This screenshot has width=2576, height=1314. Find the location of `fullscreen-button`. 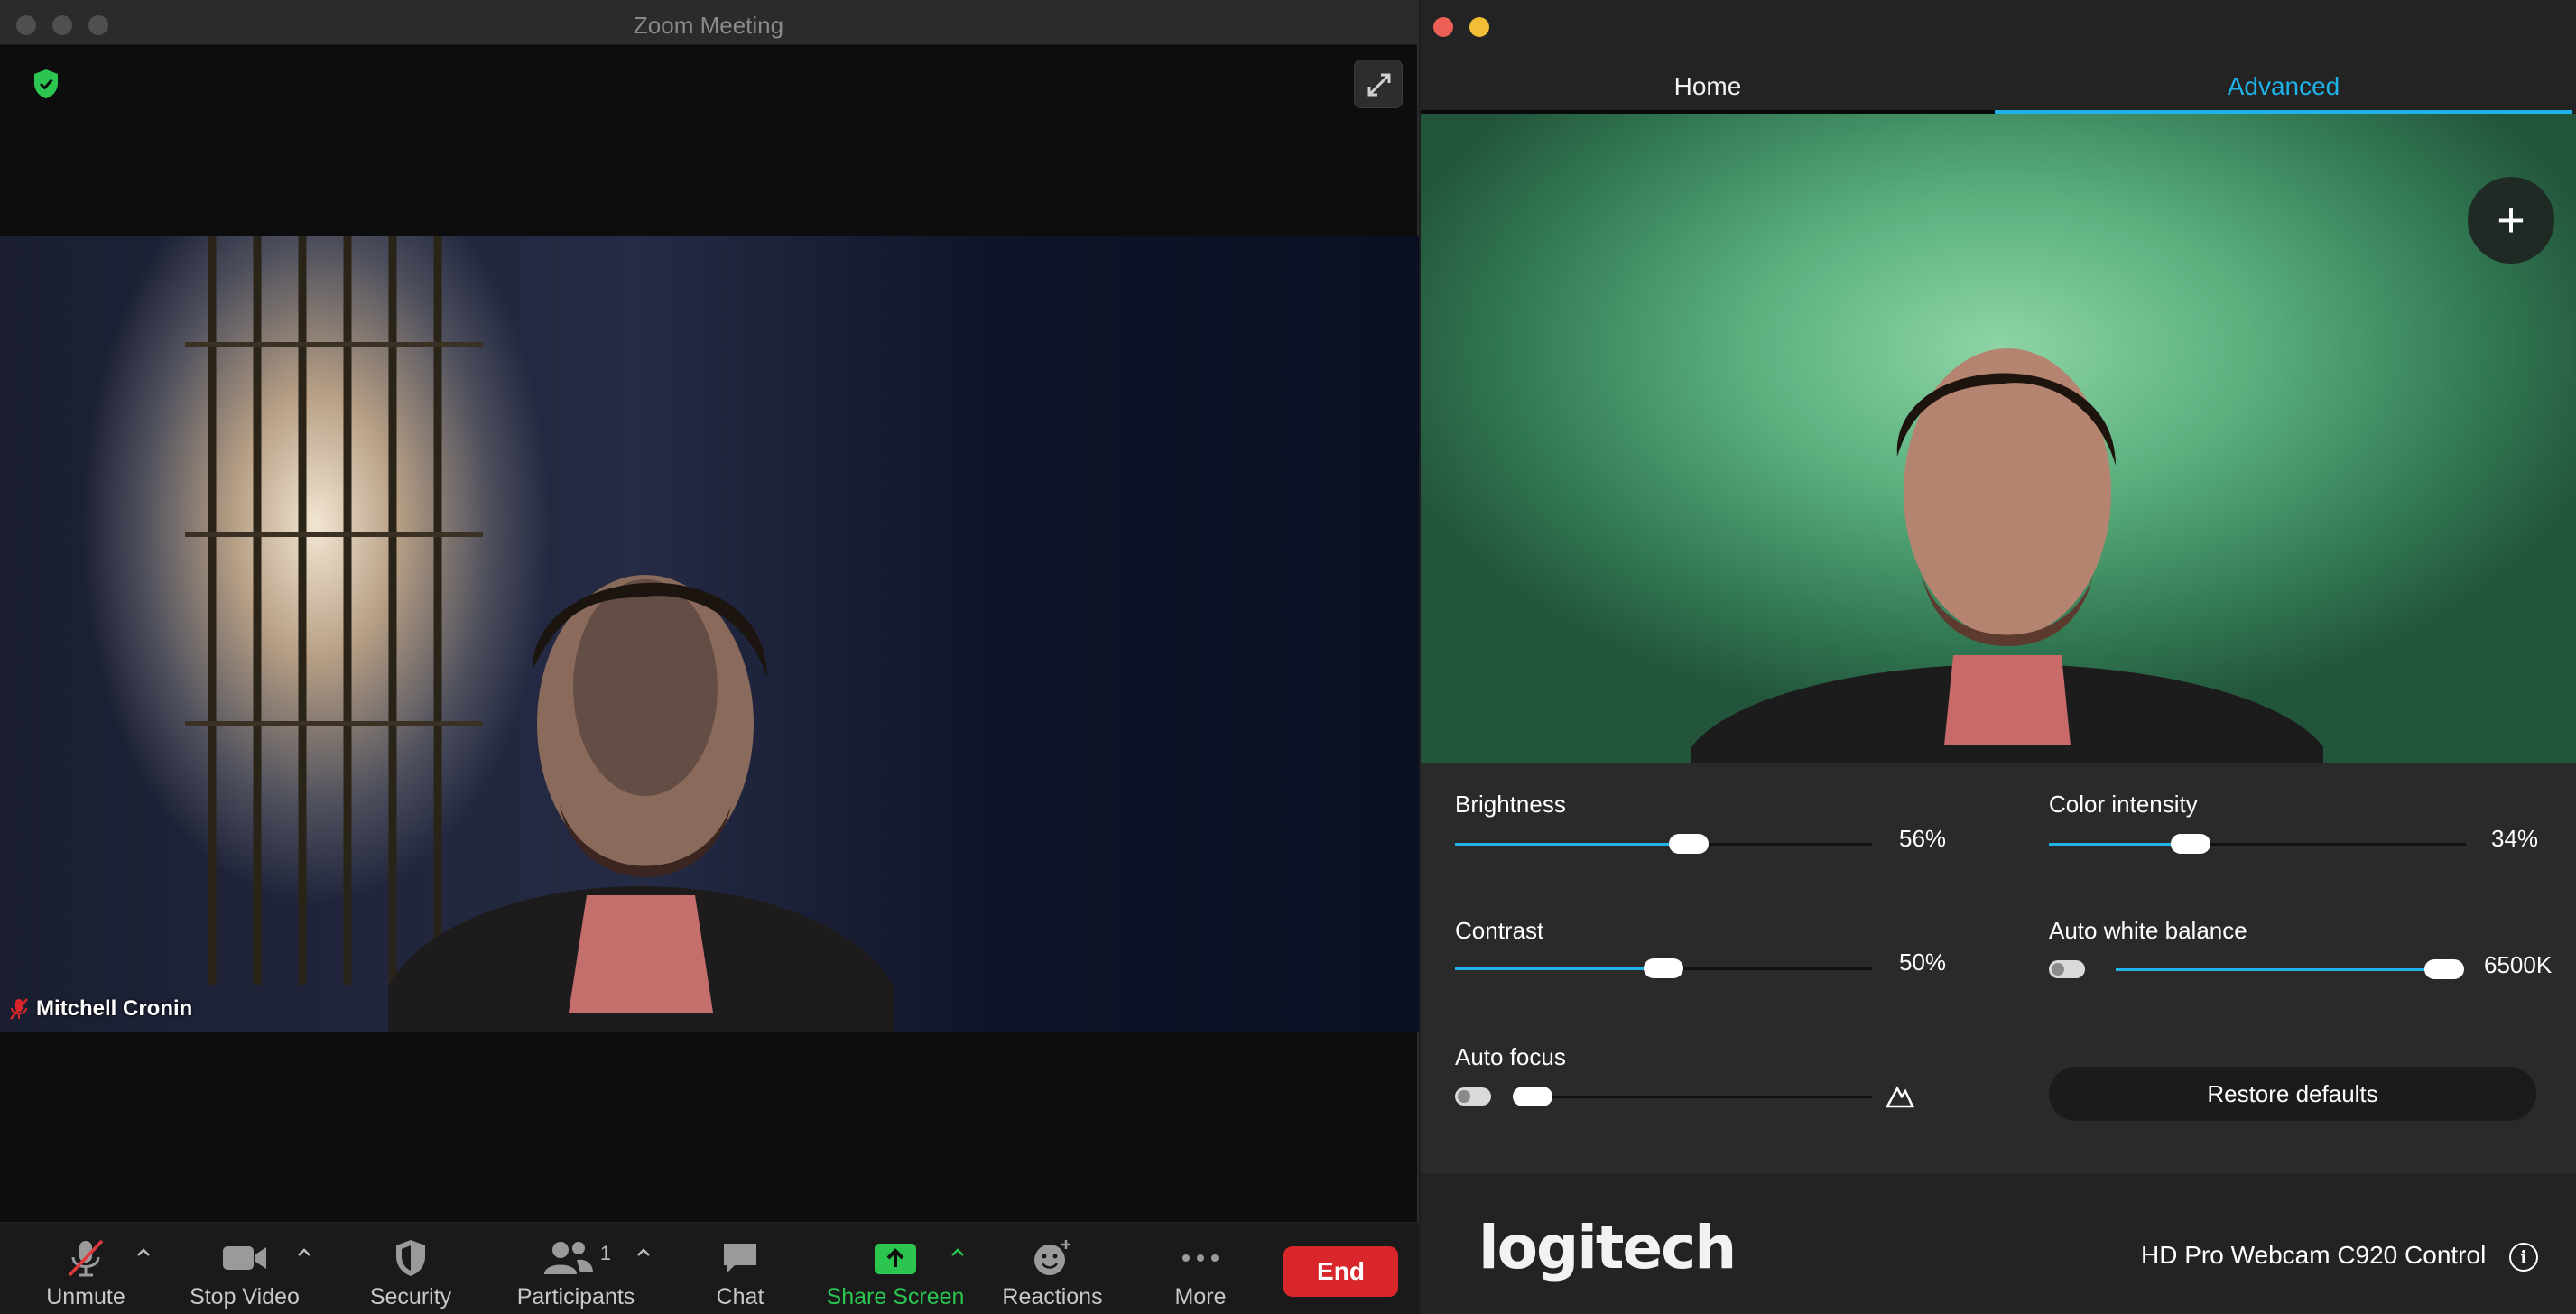

fullscreen-button is located at coordinates (1378, 84).